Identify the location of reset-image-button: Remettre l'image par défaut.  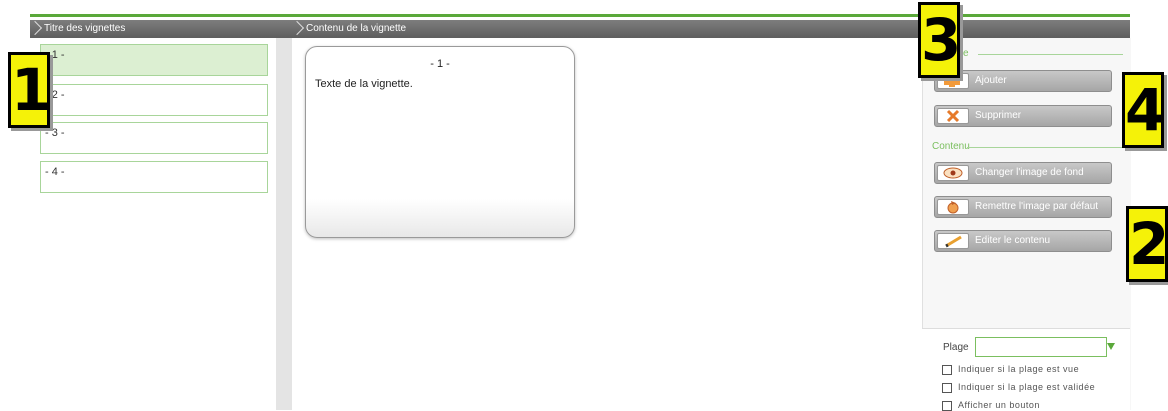
(1023, 207).